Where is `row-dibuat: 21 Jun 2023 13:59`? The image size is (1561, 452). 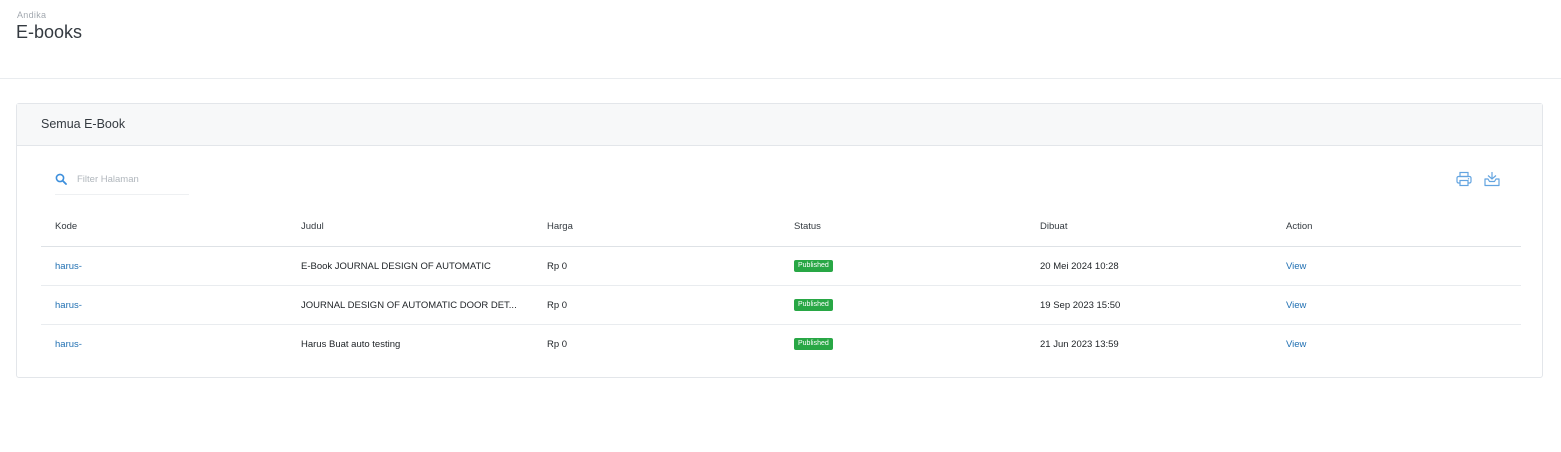
row-dibuat: 21 Jun 2023 13:59 is located at coordinates (1079, 344).